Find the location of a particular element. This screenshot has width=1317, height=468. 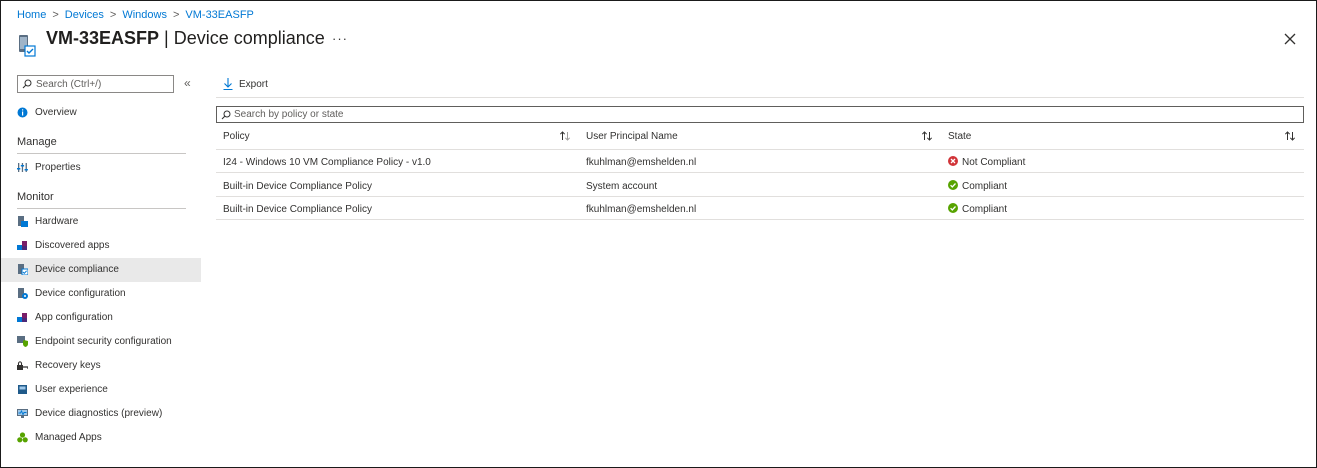

sidebar-item-discovered-apps: Discovered apps is located at coordinates (101, 246).